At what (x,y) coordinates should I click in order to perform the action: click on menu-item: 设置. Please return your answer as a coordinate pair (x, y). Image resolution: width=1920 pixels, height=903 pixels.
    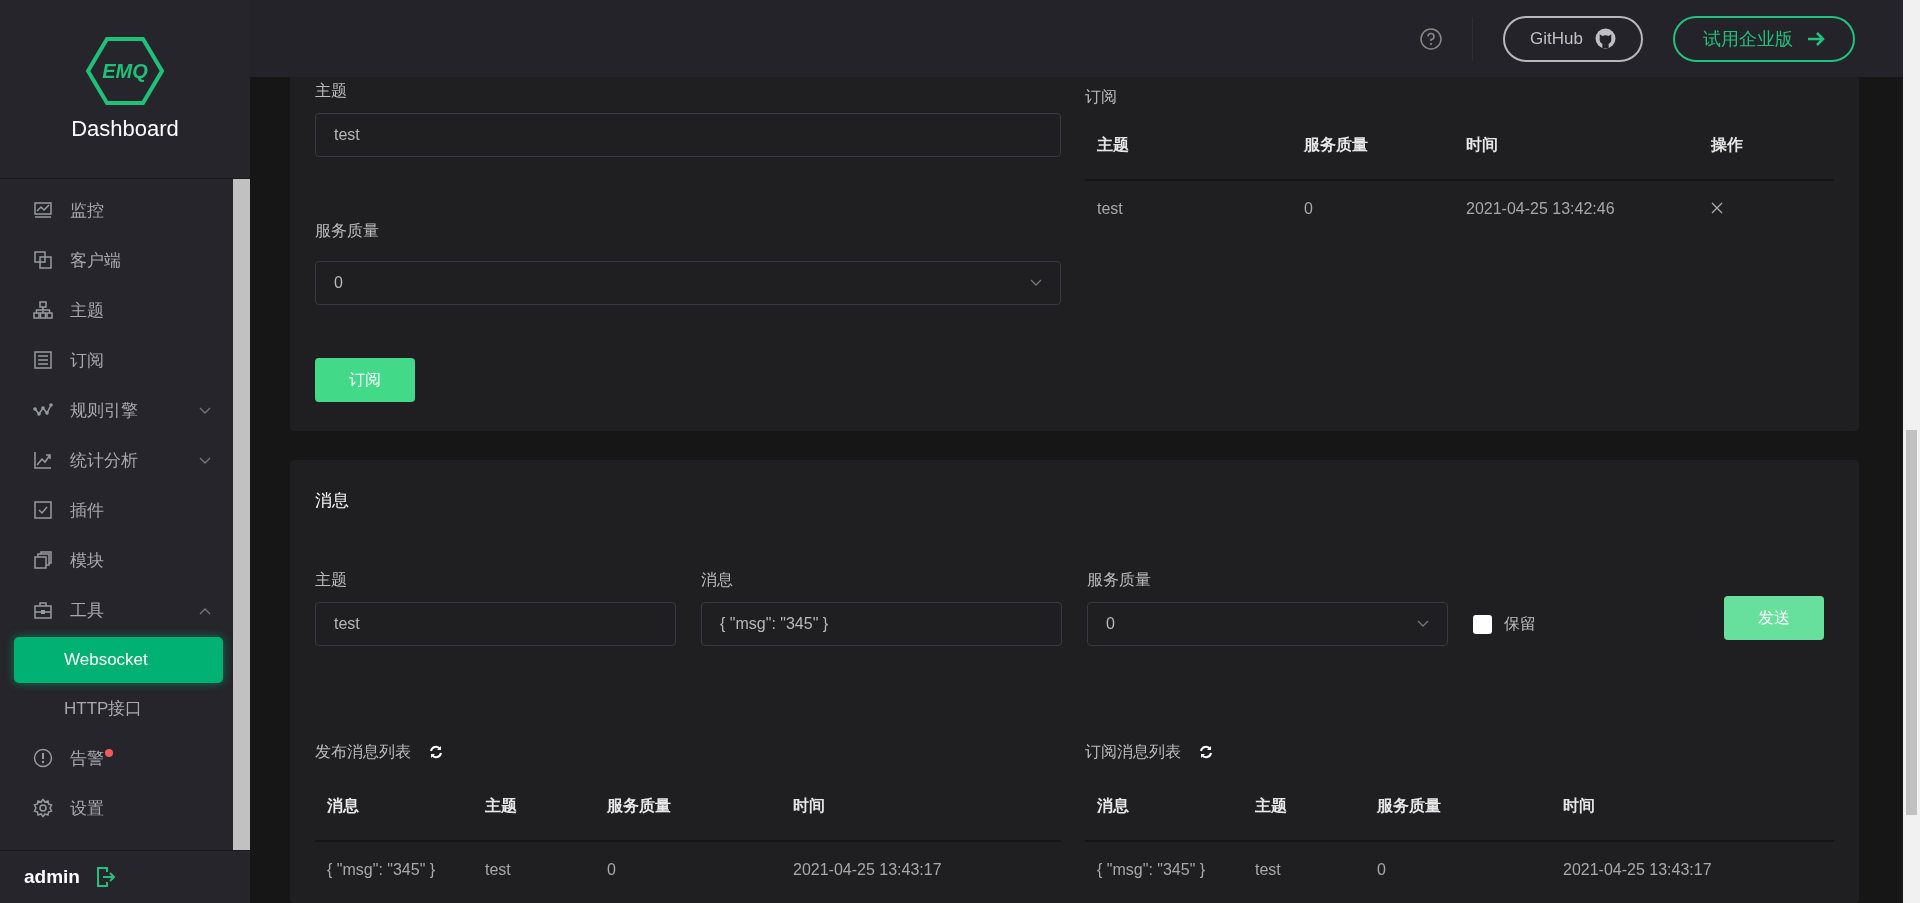
    Looking at the image, I should click on (116, 808).